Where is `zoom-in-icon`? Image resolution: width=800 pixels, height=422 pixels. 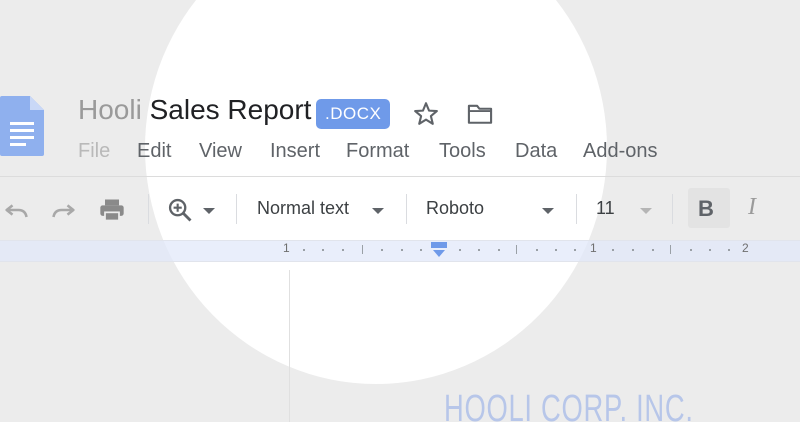 zoom-in-icon is located at coordinates (180, 210).